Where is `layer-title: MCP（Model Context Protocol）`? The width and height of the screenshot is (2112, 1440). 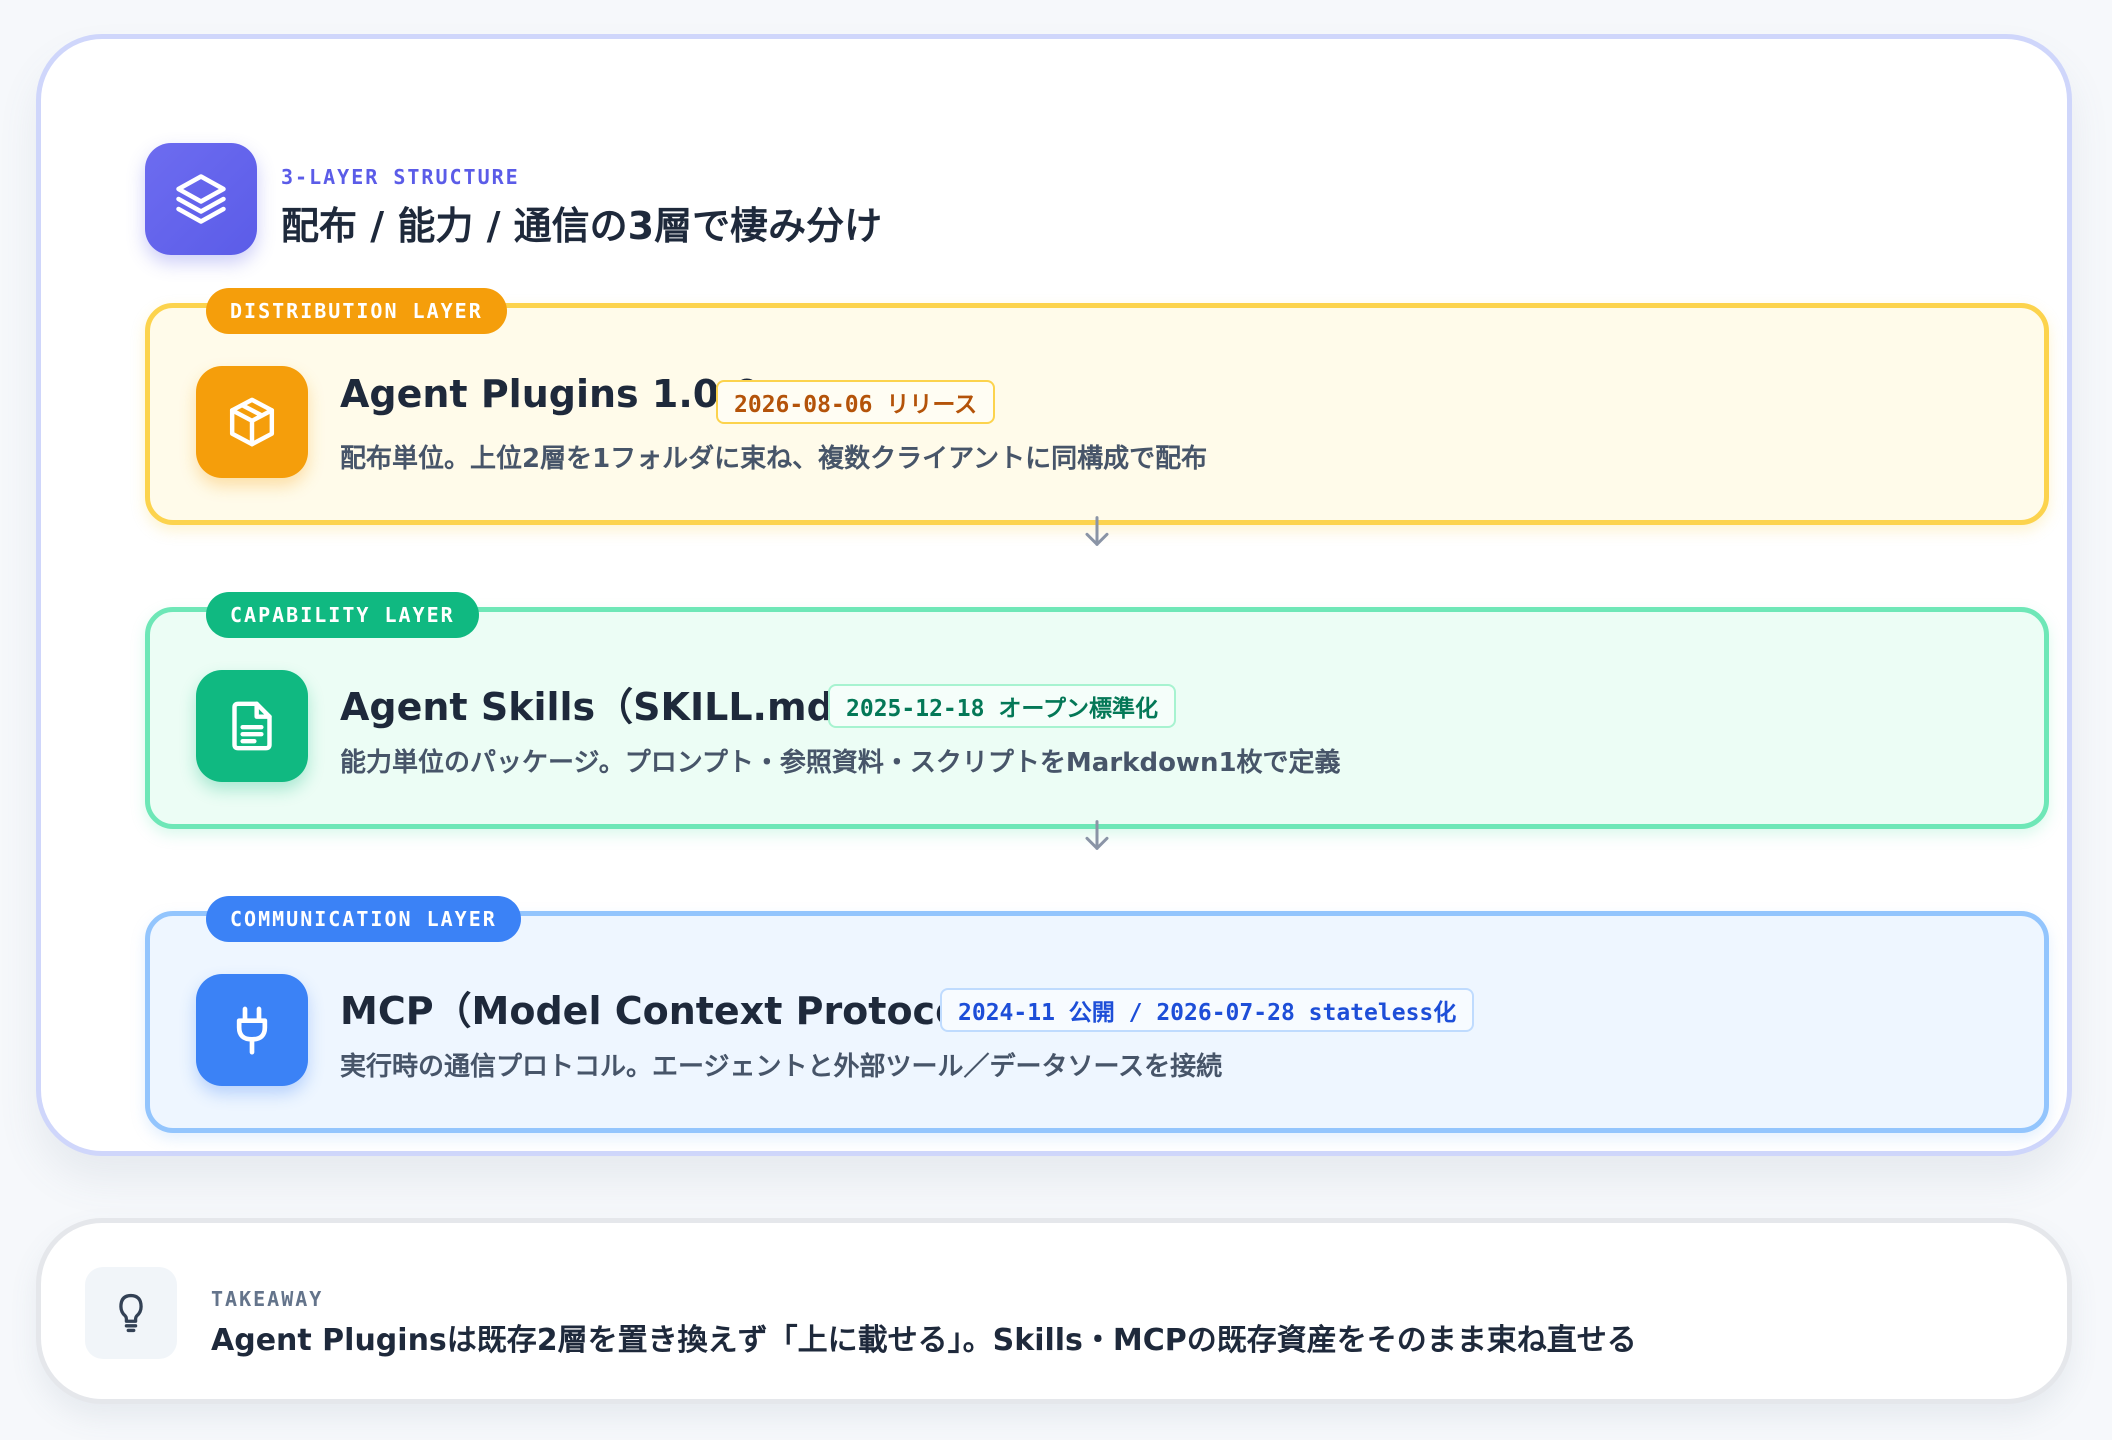
layer-title: MCP（Model Context Protocol） is located at coordinates (676, 1011).